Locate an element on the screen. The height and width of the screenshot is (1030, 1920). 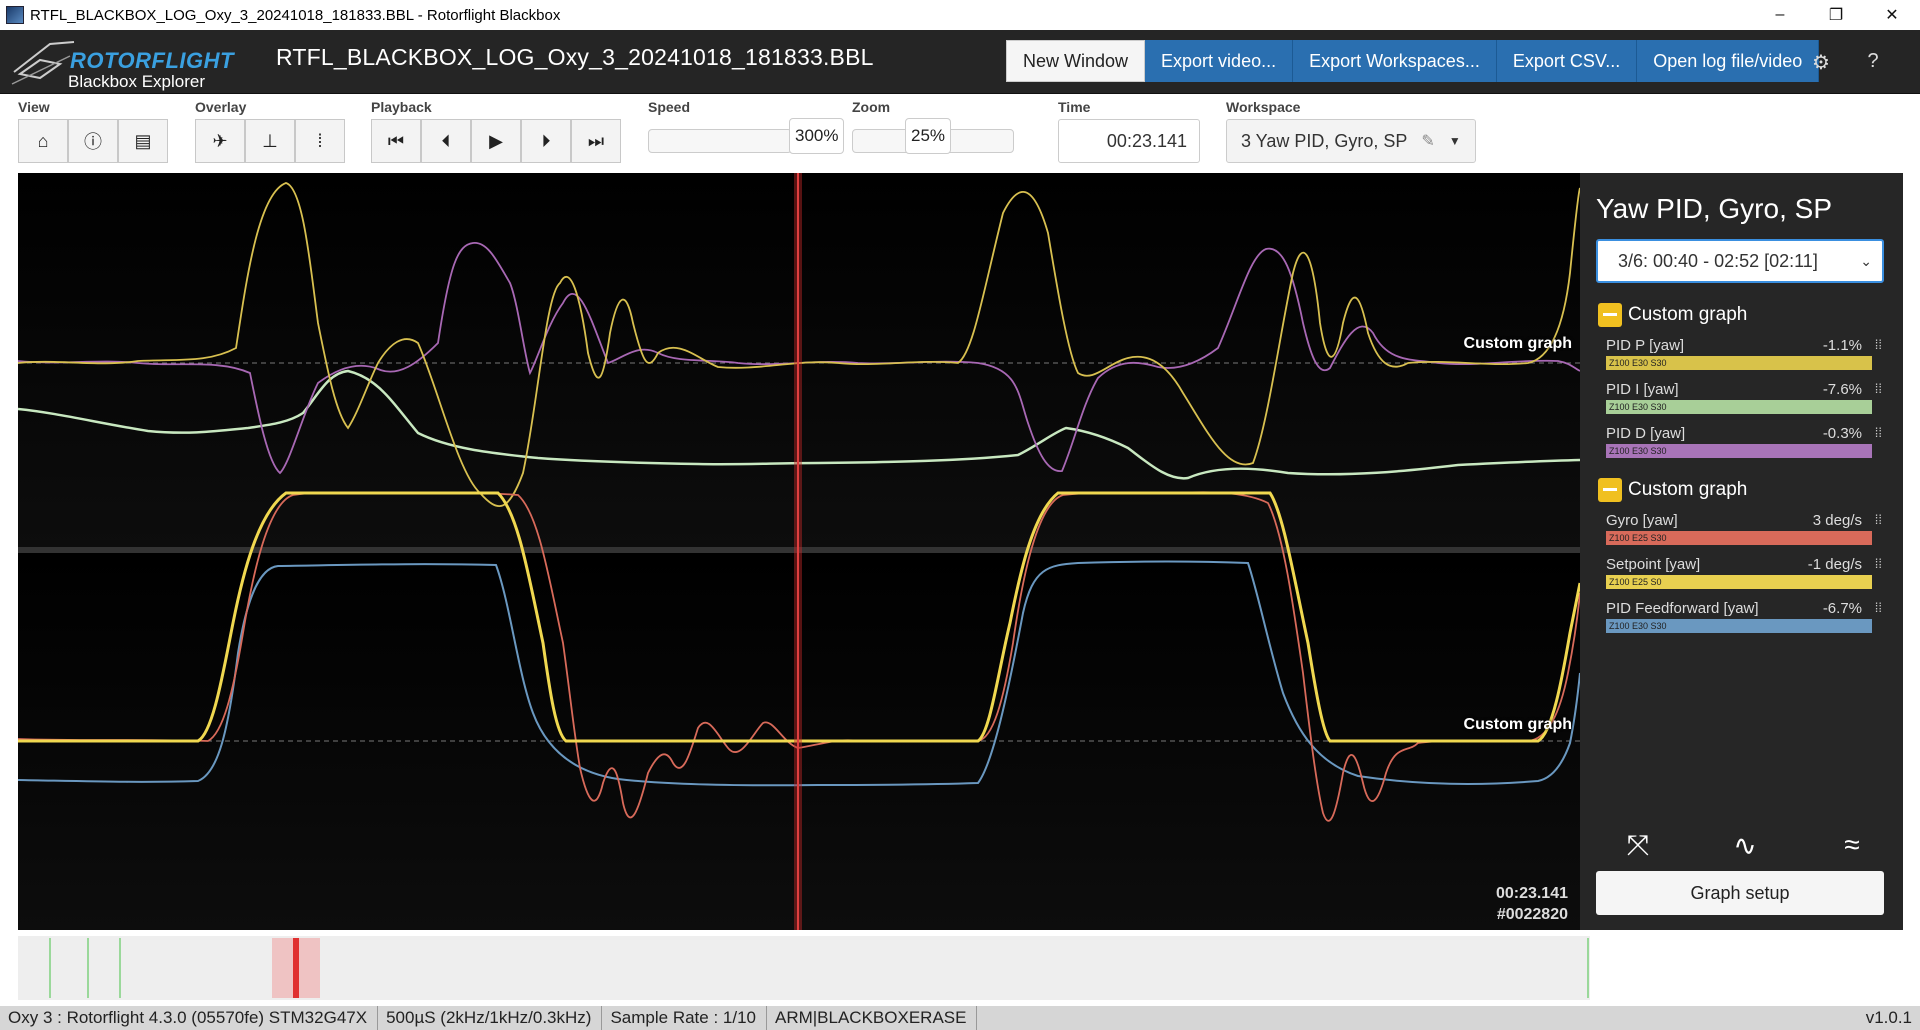
seek-position is located at coordinates (296, 968).